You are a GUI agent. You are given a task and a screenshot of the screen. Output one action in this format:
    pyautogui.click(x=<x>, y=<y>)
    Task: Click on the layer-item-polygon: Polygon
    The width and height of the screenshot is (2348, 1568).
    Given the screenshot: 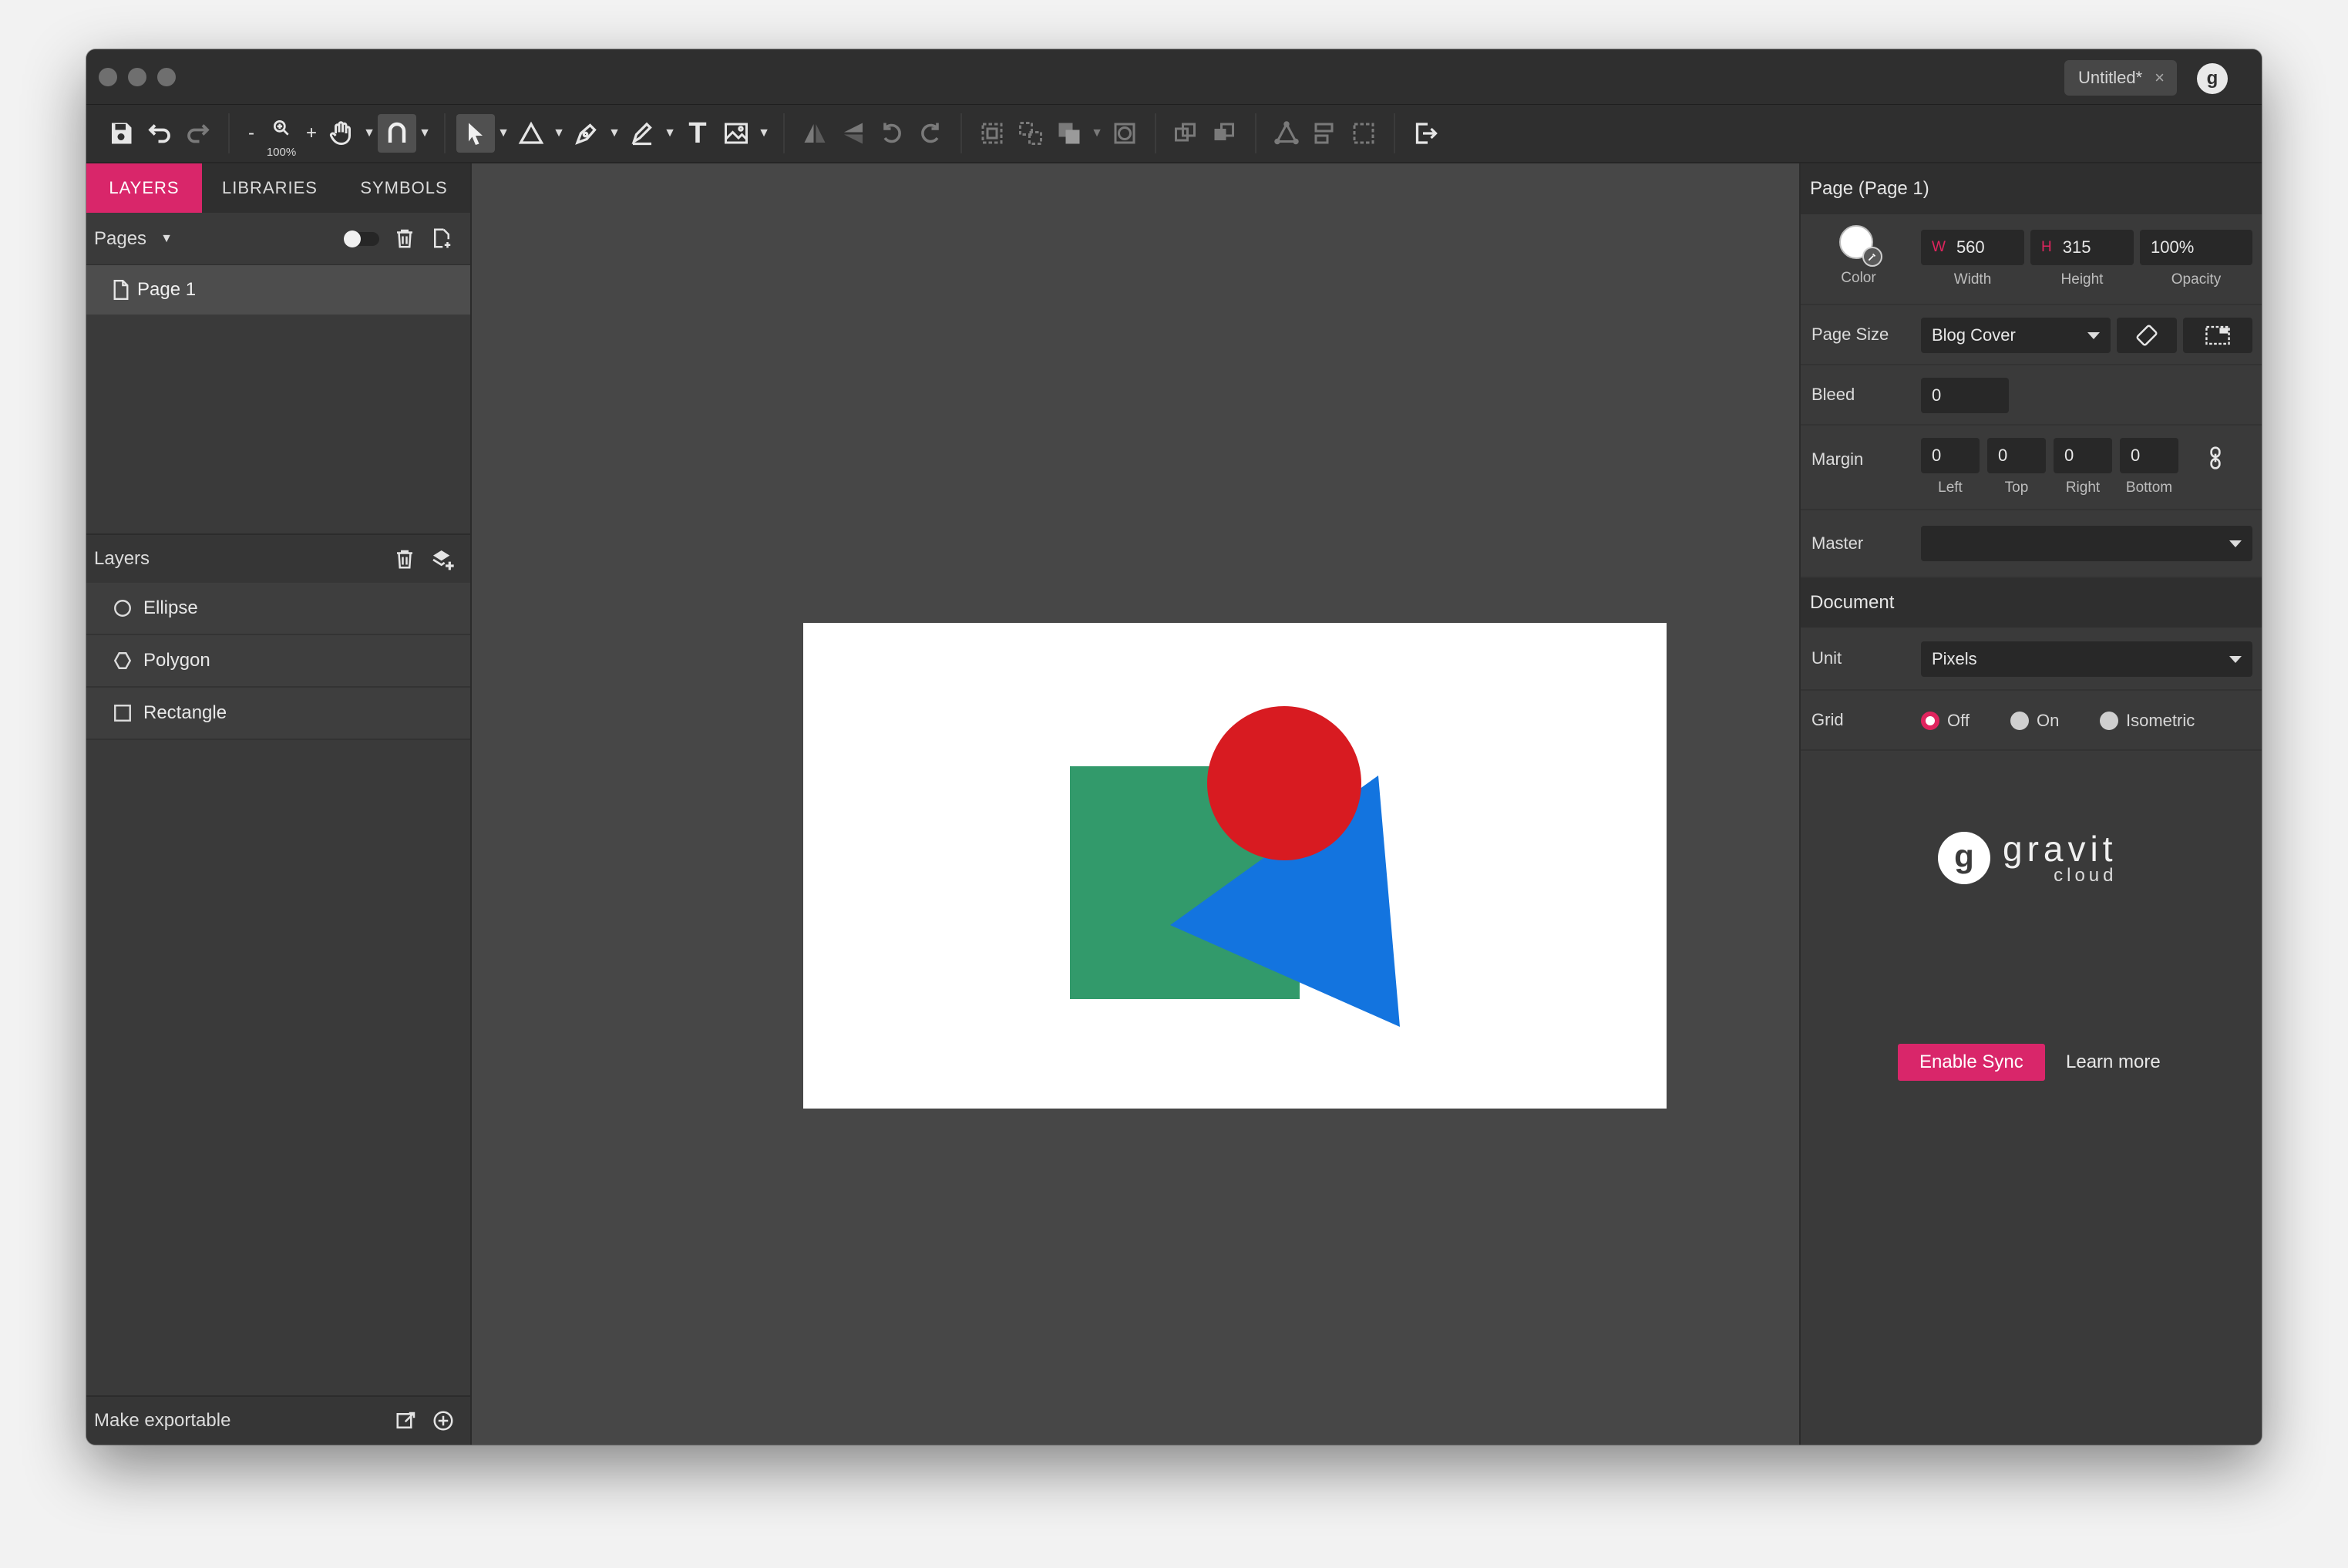 What is the action you would take?
    pyautogui.click(x=278, y=661)
    